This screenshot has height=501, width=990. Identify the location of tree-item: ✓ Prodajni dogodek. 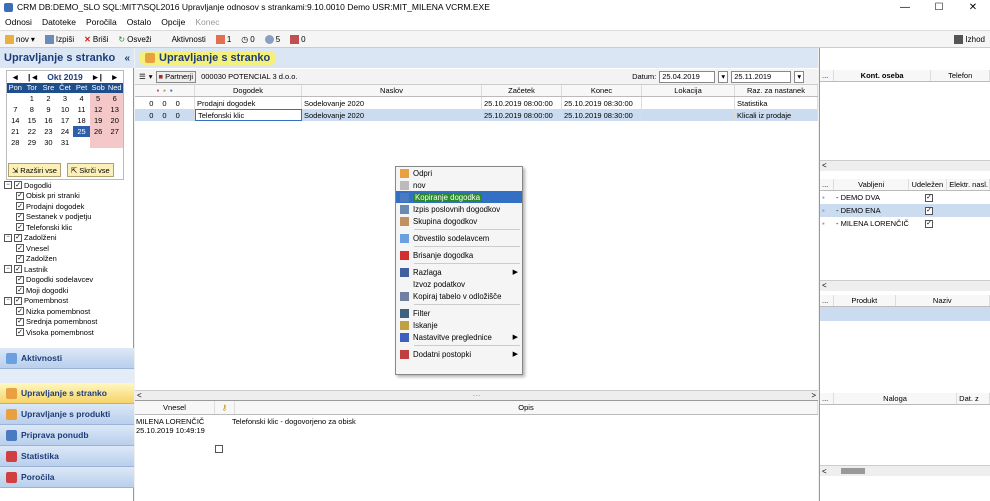
(68, 206).